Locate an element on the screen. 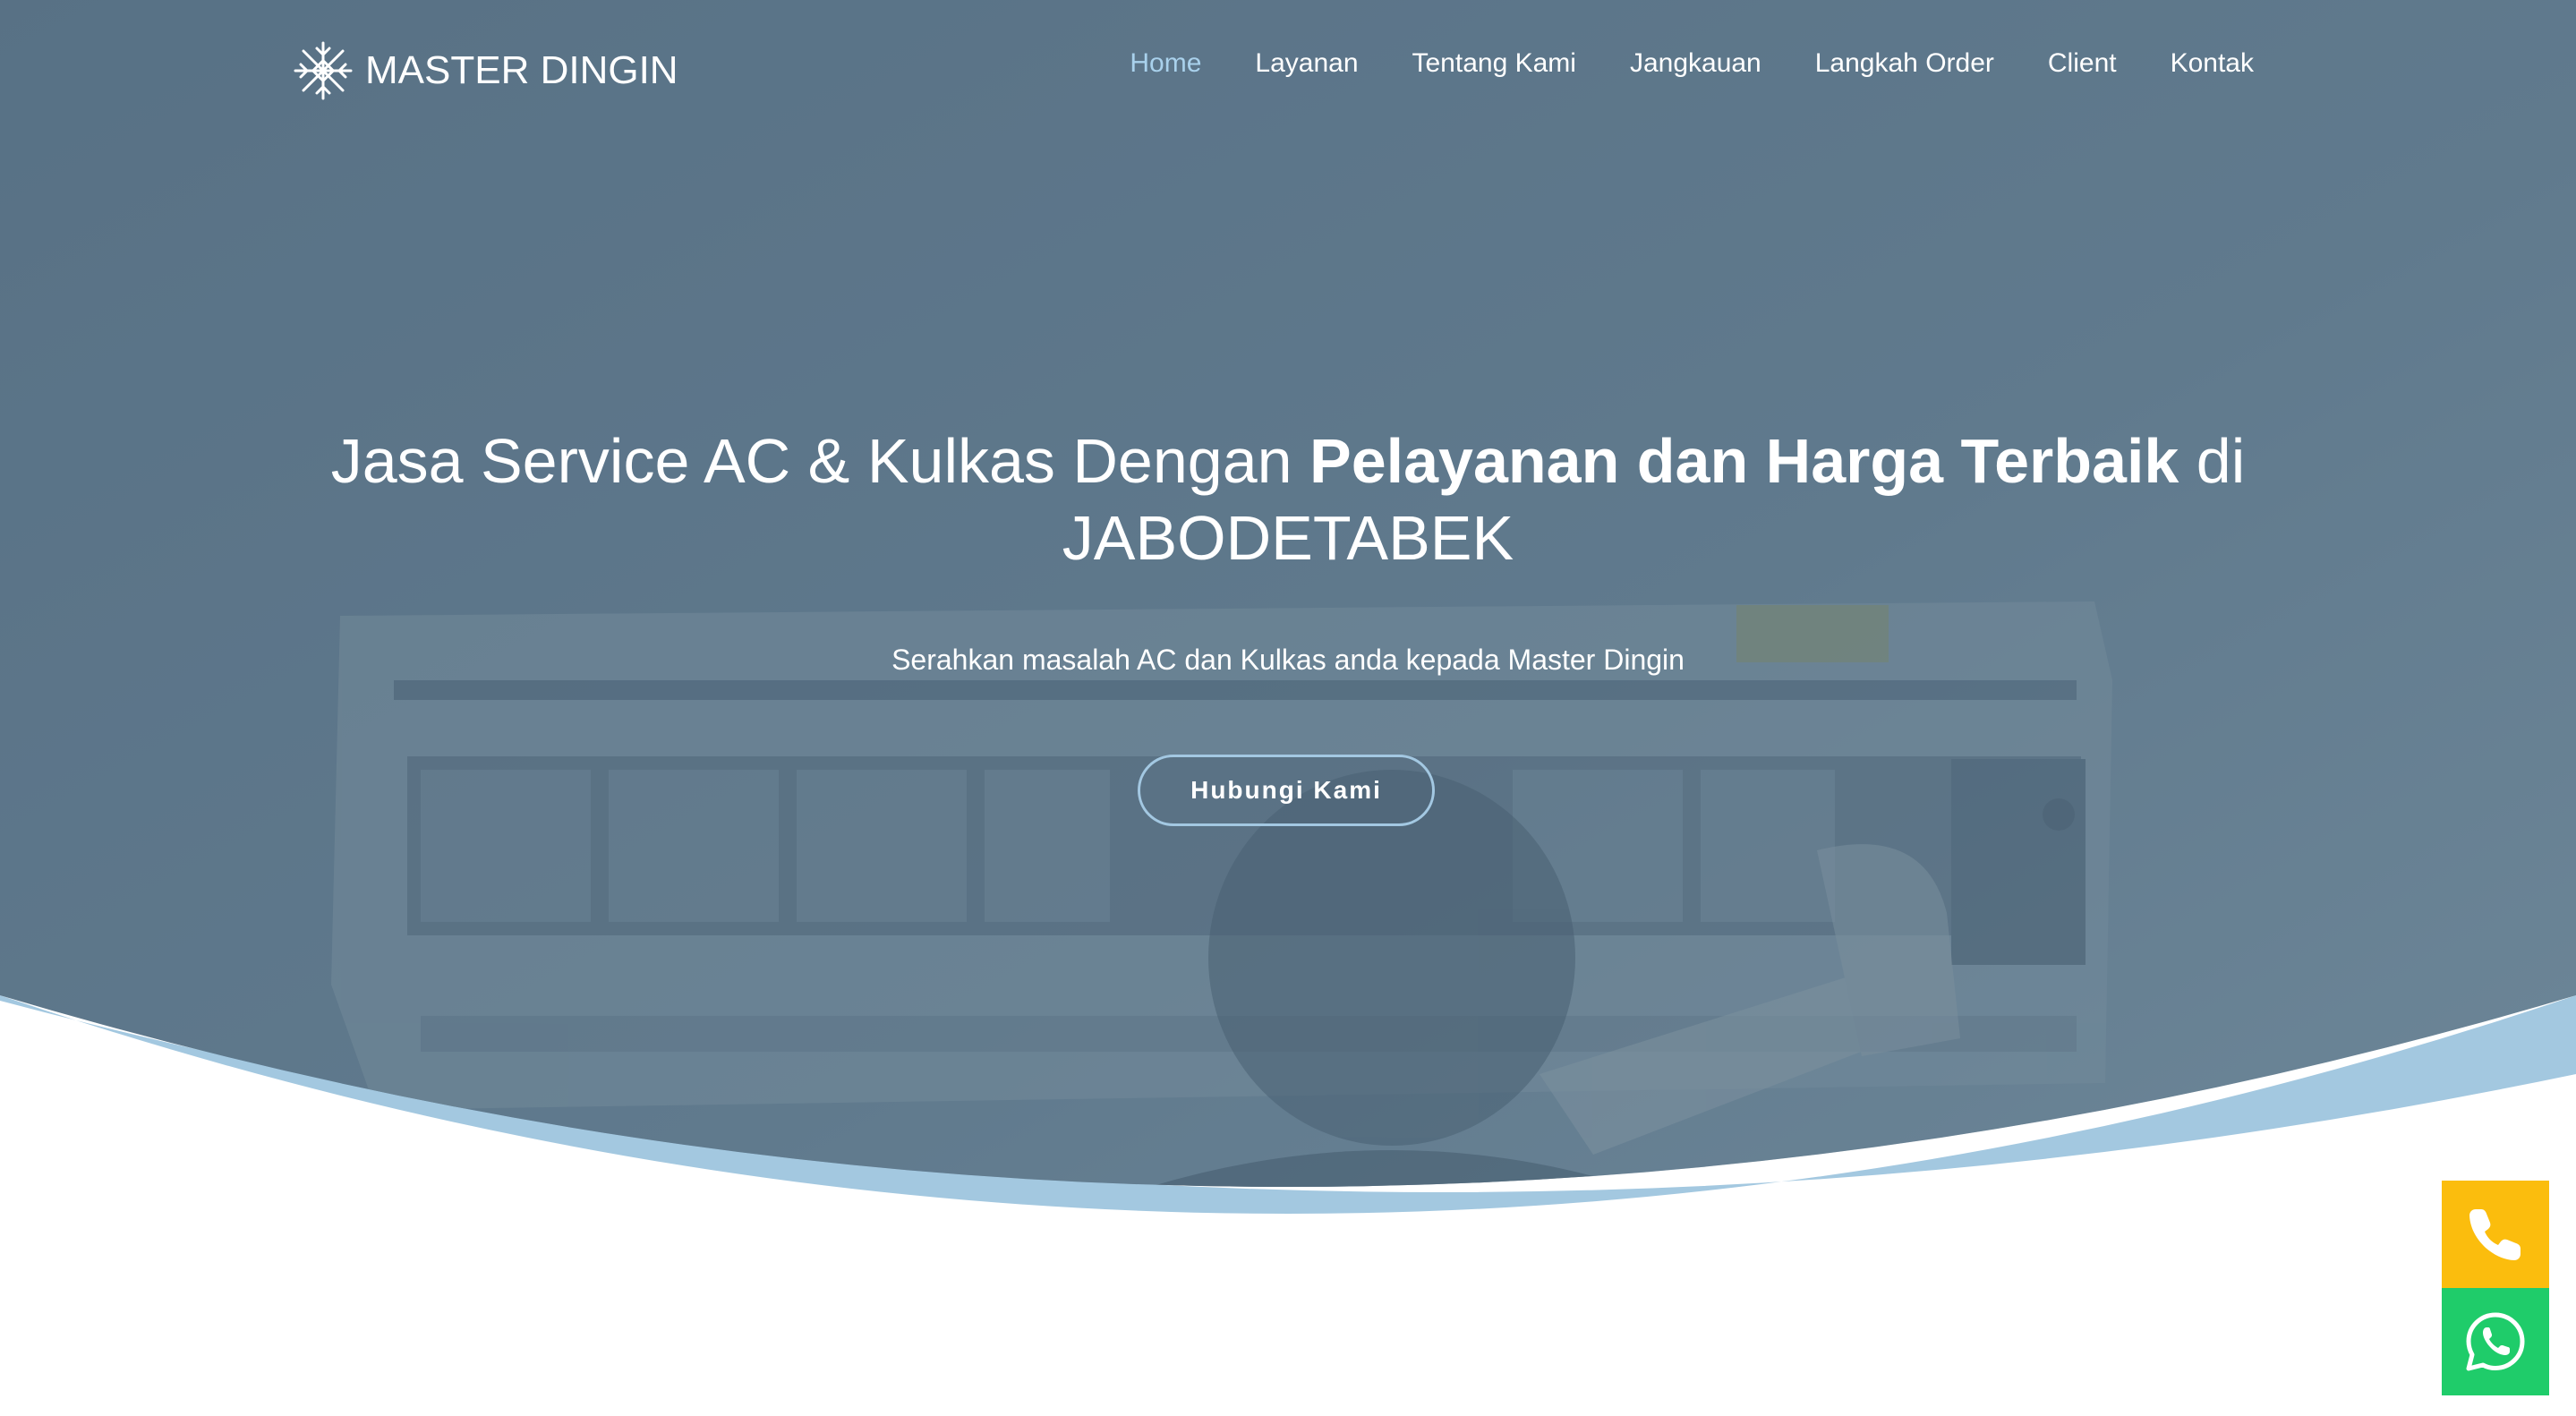  whatsapp-button is located at coordinates (2495, 1341).